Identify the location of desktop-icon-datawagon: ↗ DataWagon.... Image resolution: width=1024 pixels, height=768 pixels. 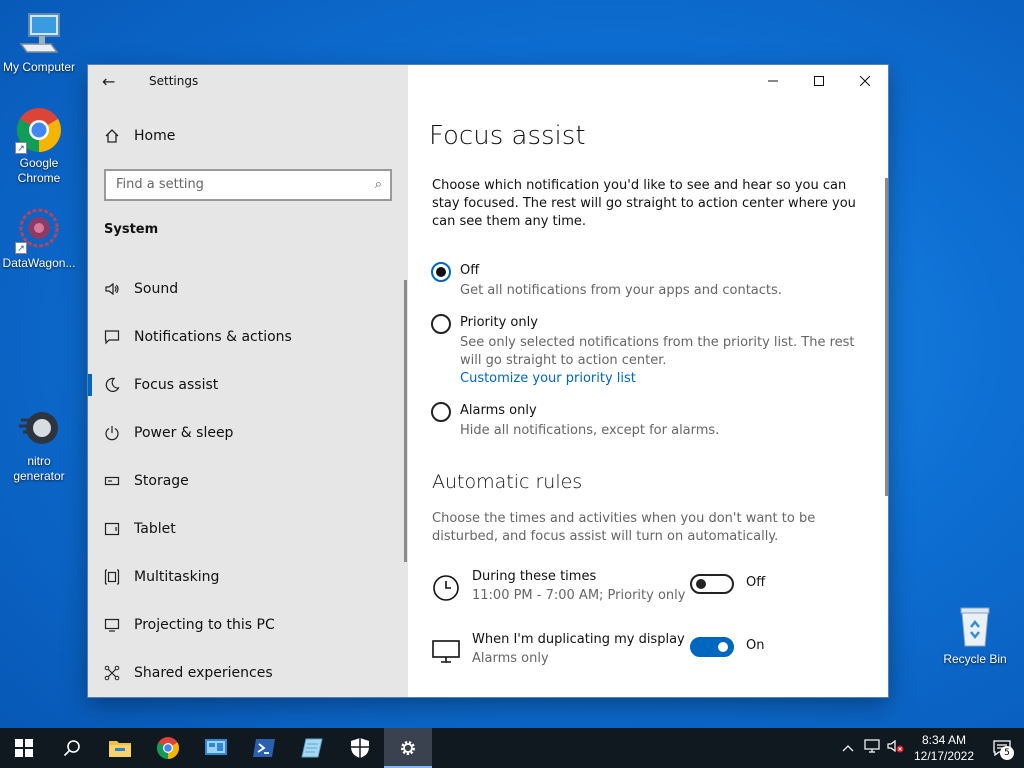
(39, 238).